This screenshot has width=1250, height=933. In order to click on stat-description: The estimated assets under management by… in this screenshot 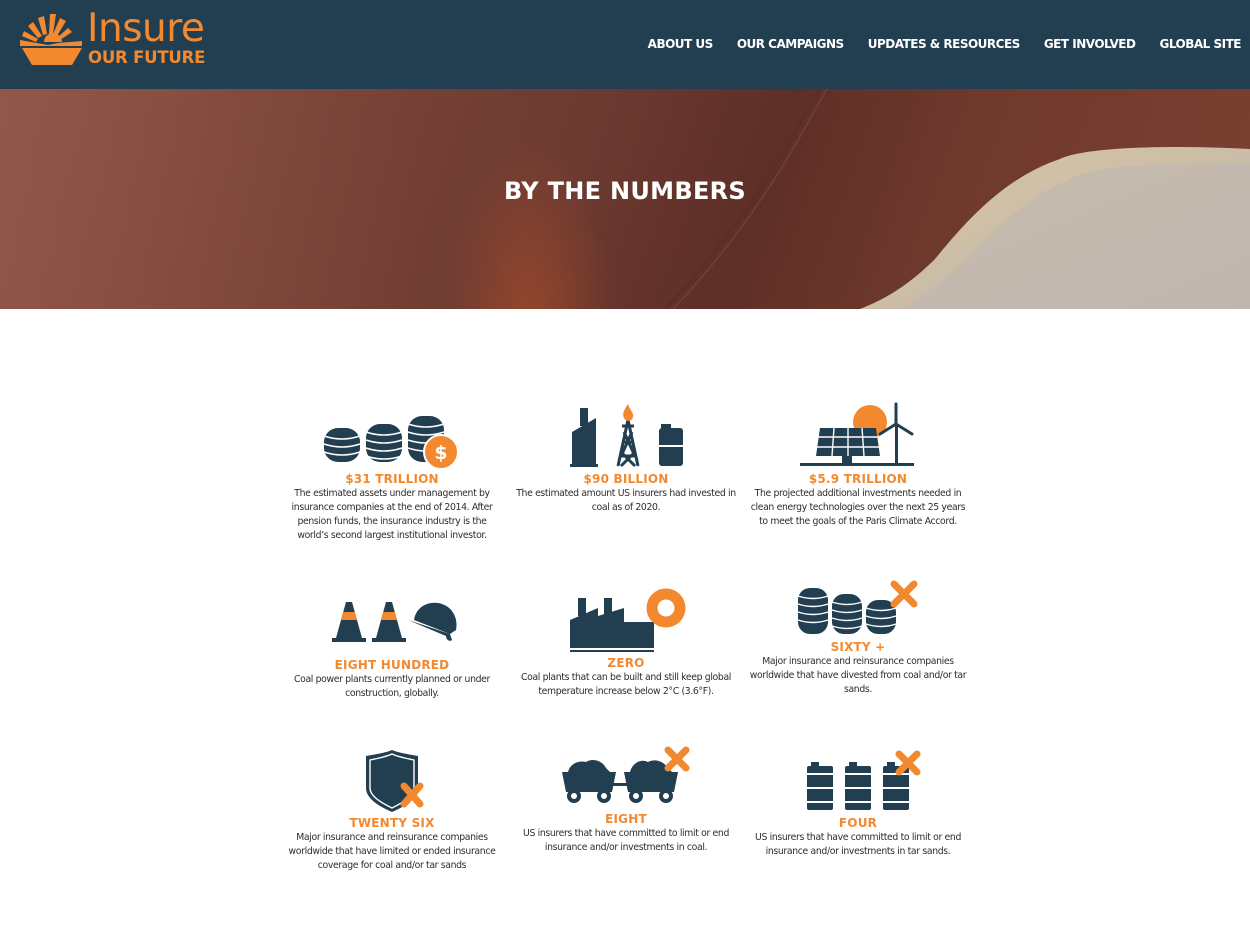, I will do `click(392, 514)`.